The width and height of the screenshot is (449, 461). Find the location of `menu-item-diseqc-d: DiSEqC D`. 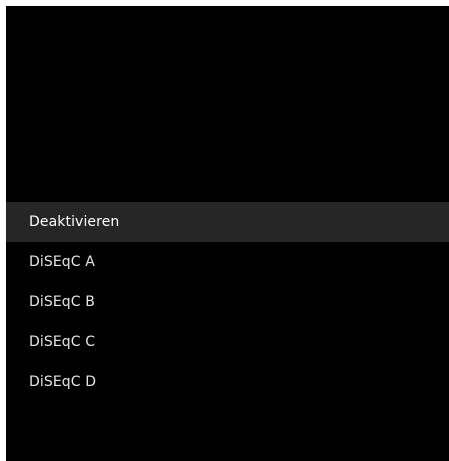

menu-item-diseqc-d: DiSEqC D is located at coordinates (227, 382).